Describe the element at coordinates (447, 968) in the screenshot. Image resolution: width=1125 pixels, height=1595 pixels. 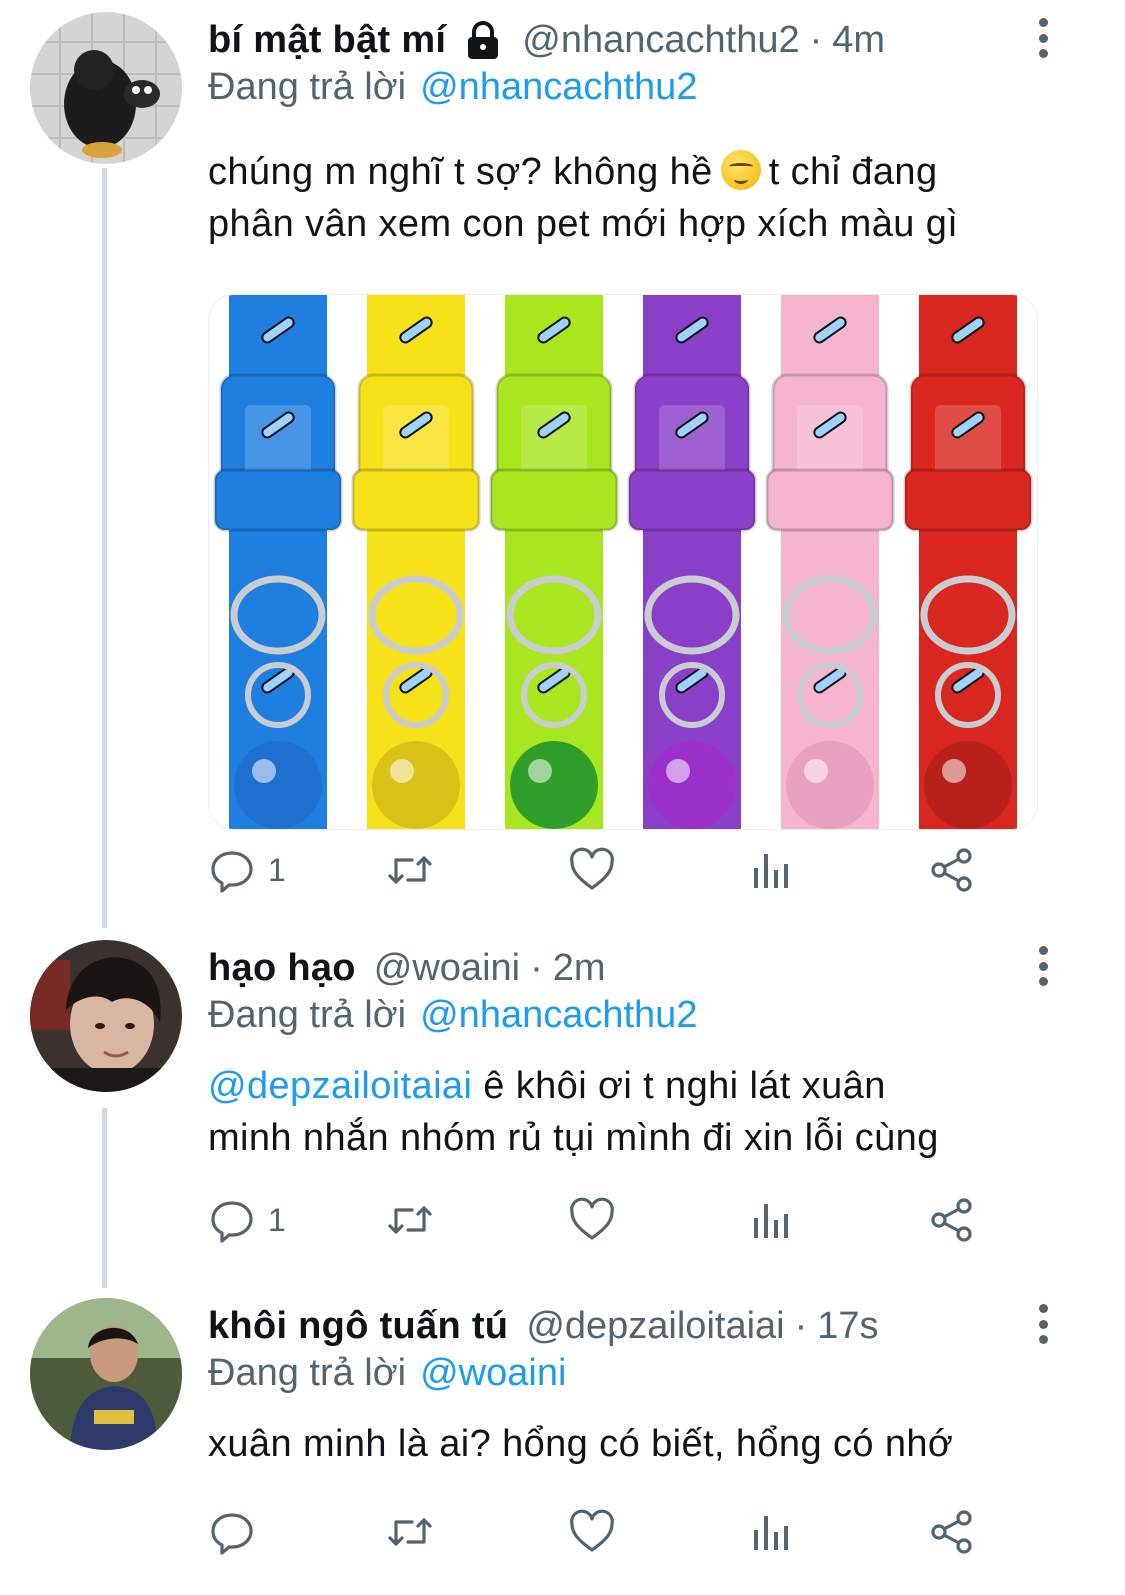
I see `user-handle: @woaini` at that location.